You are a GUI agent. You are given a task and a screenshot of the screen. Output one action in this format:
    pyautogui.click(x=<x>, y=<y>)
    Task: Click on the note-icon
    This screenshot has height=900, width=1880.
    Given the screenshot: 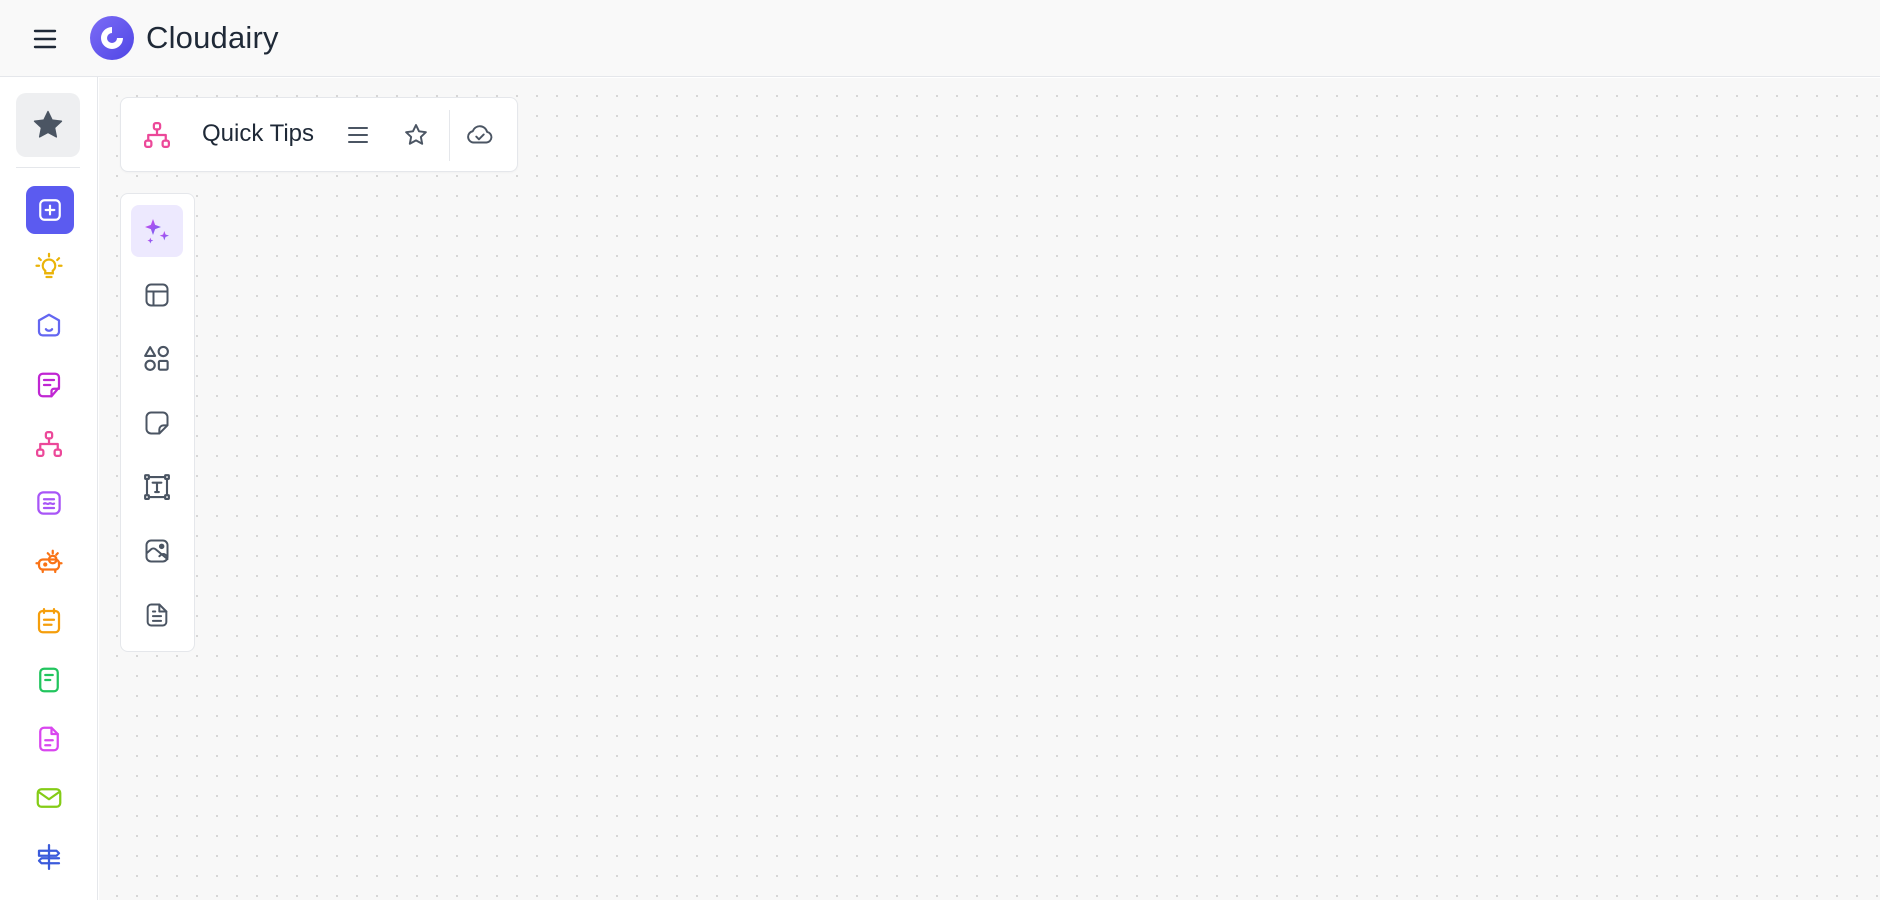 What is the action you would take?
    pyautogui.click(x=49, y=385)
    